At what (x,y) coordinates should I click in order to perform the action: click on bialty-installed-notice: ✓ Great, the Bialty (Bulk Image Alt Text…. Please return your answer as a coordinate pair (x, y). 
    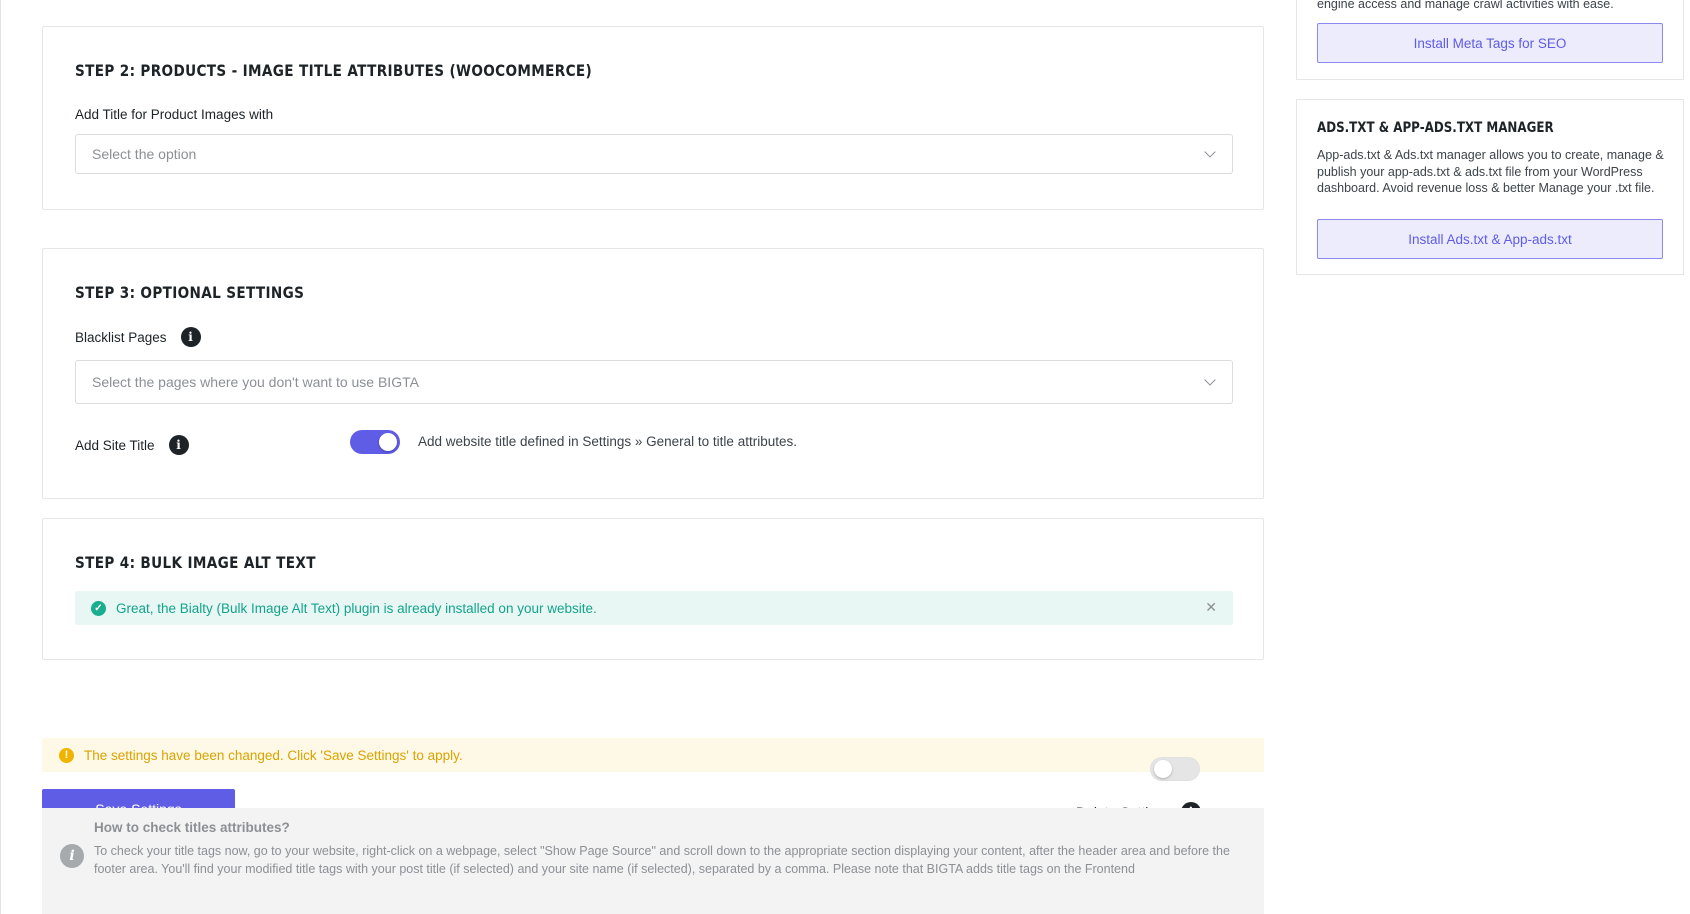
    Looking at the image, I should click on (654, 608).